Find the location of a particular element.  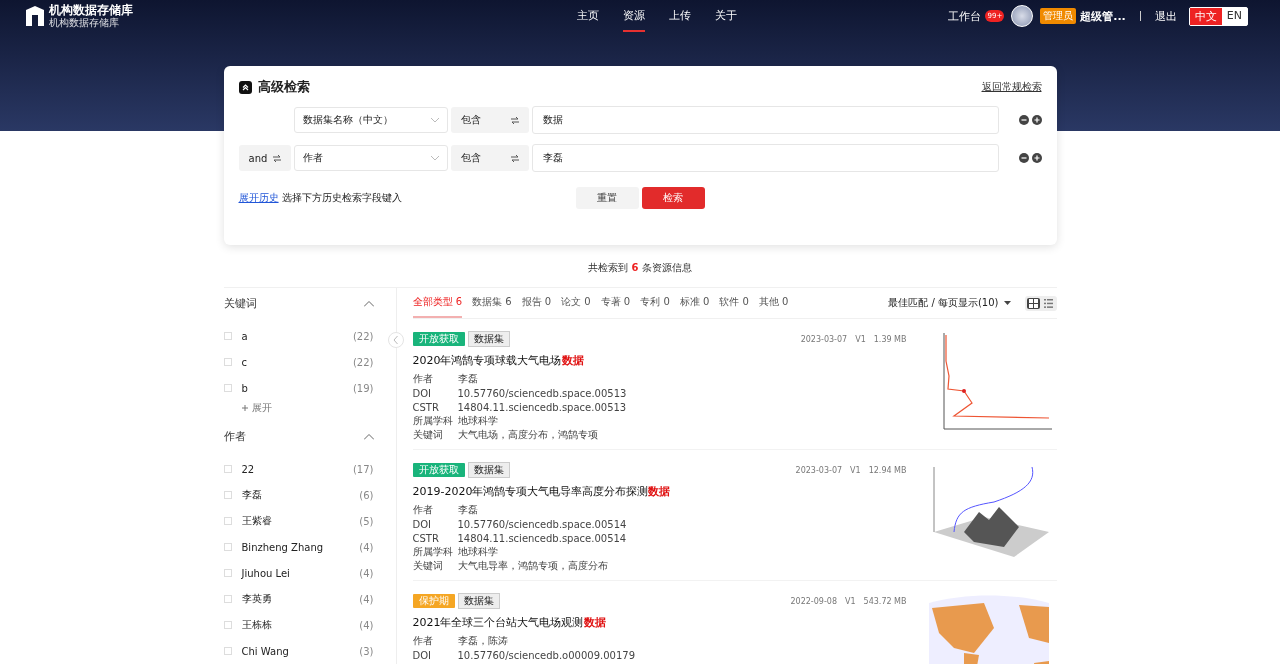

type-tab: 软件 0 is located at coordinates (734, 303).